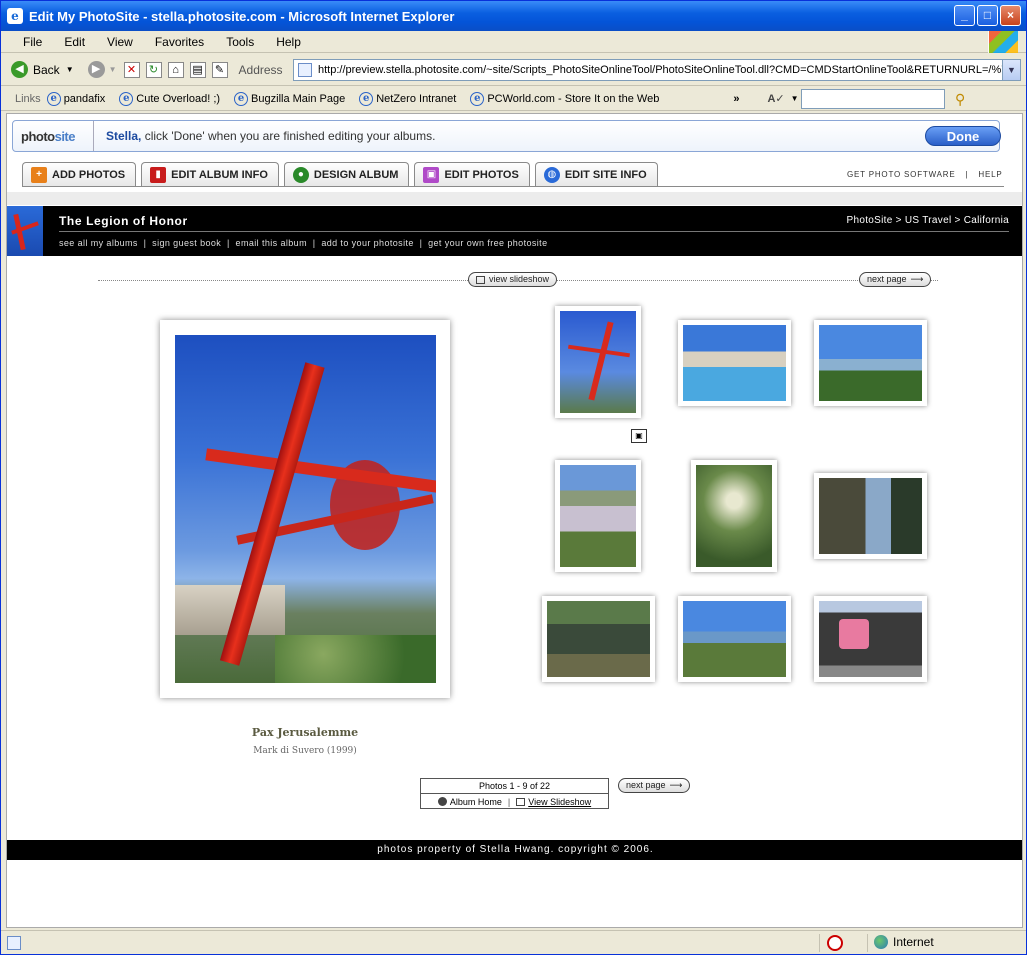  What do you see at coordinates (46, 69) in the screenshot?
I see `back-label: Back` at bounding box center [46, 69].